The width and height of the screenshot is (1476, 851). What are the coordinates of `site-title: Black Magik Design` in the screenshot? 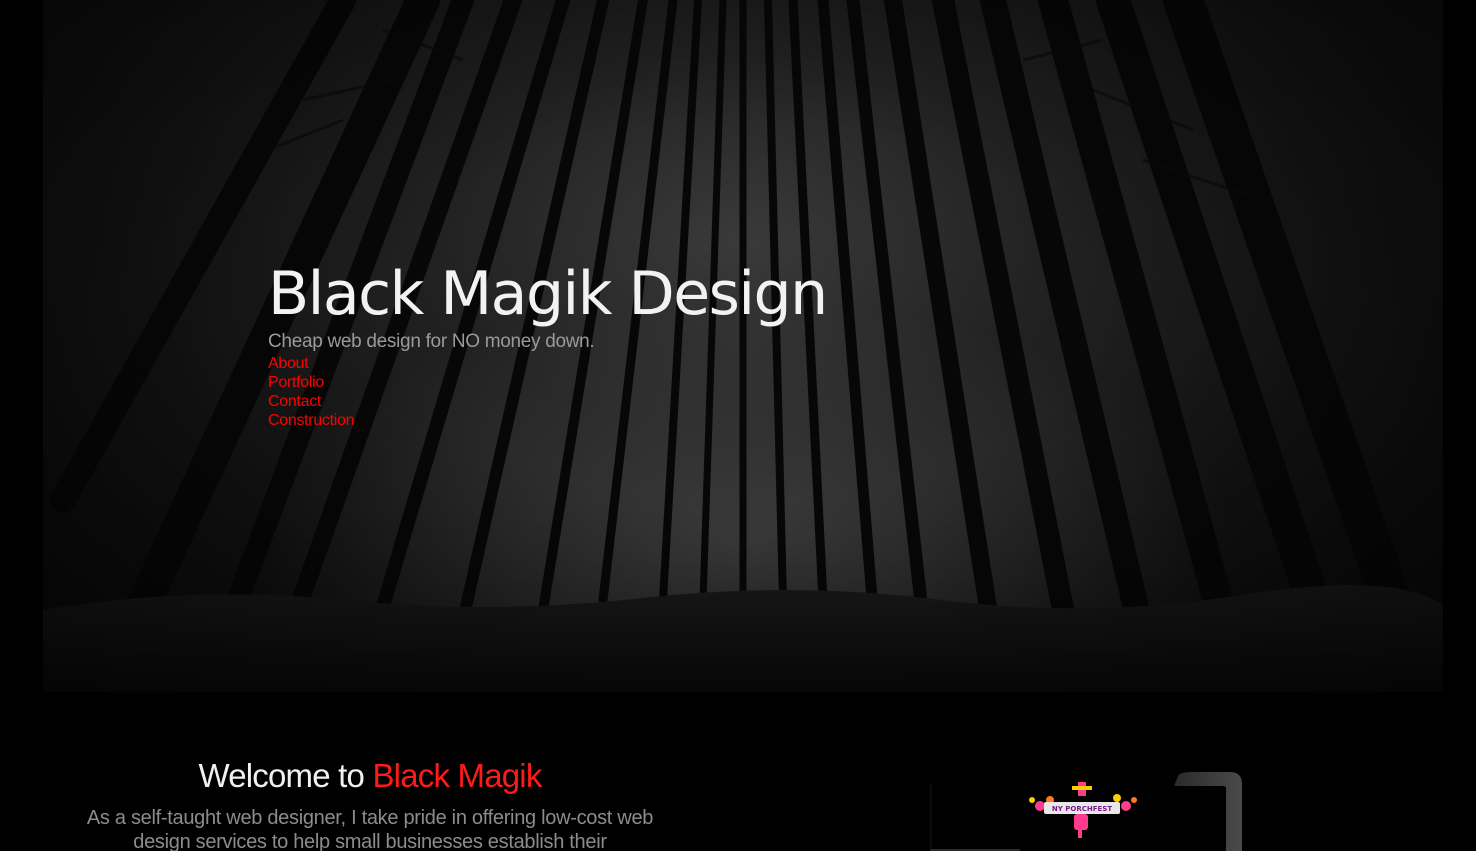 It's located at (548, 294).